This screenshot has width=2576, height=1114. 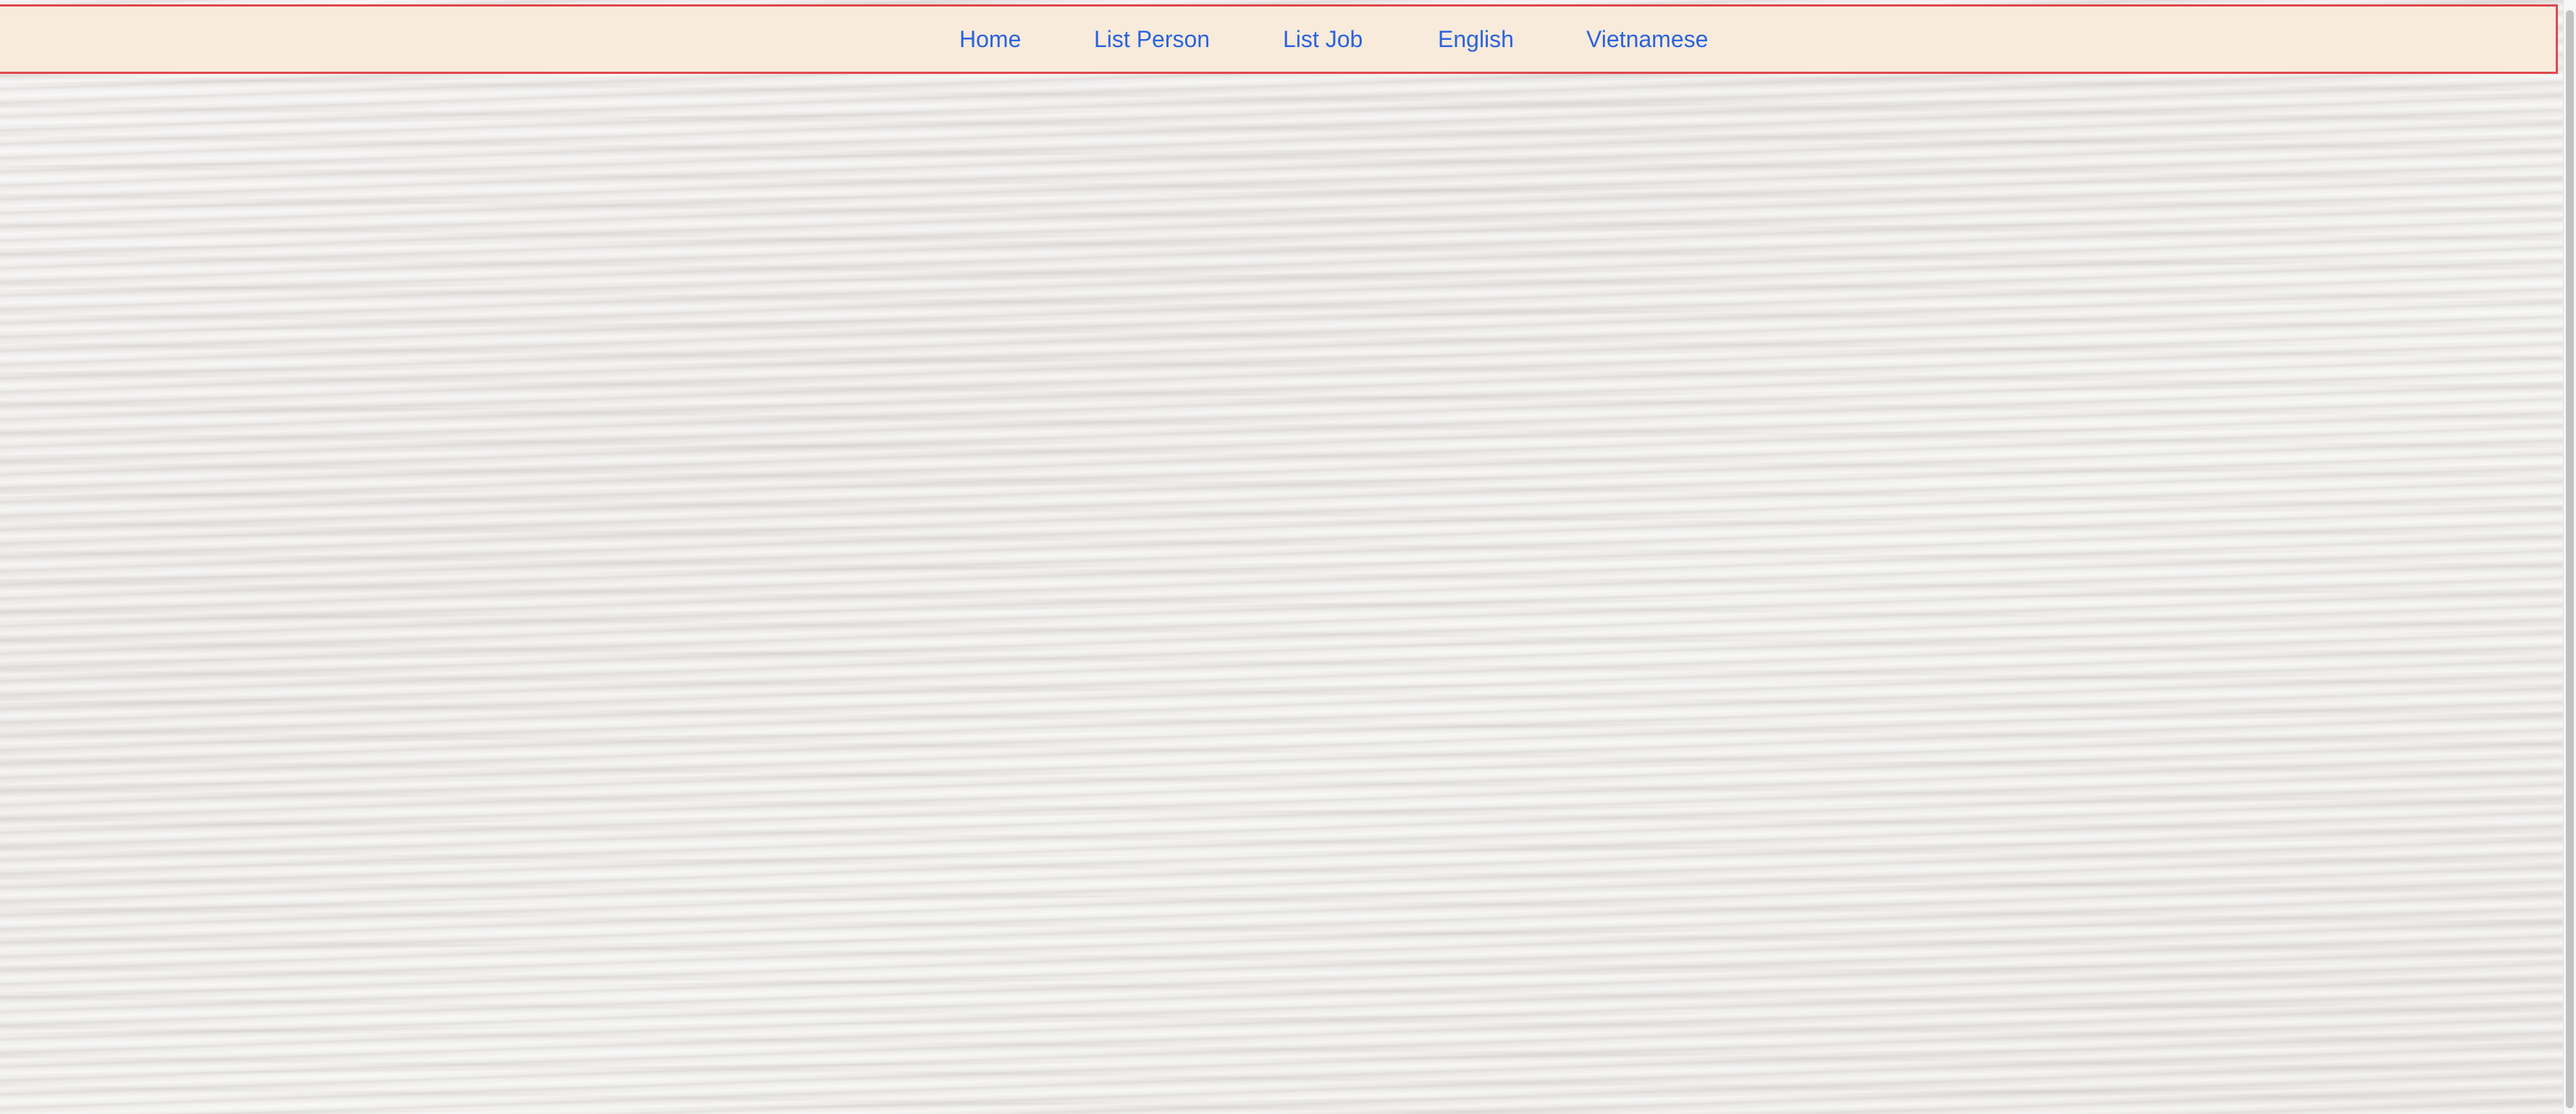 I want to click on nav-item-list-job: List Job, so click(x=1323, y=39).